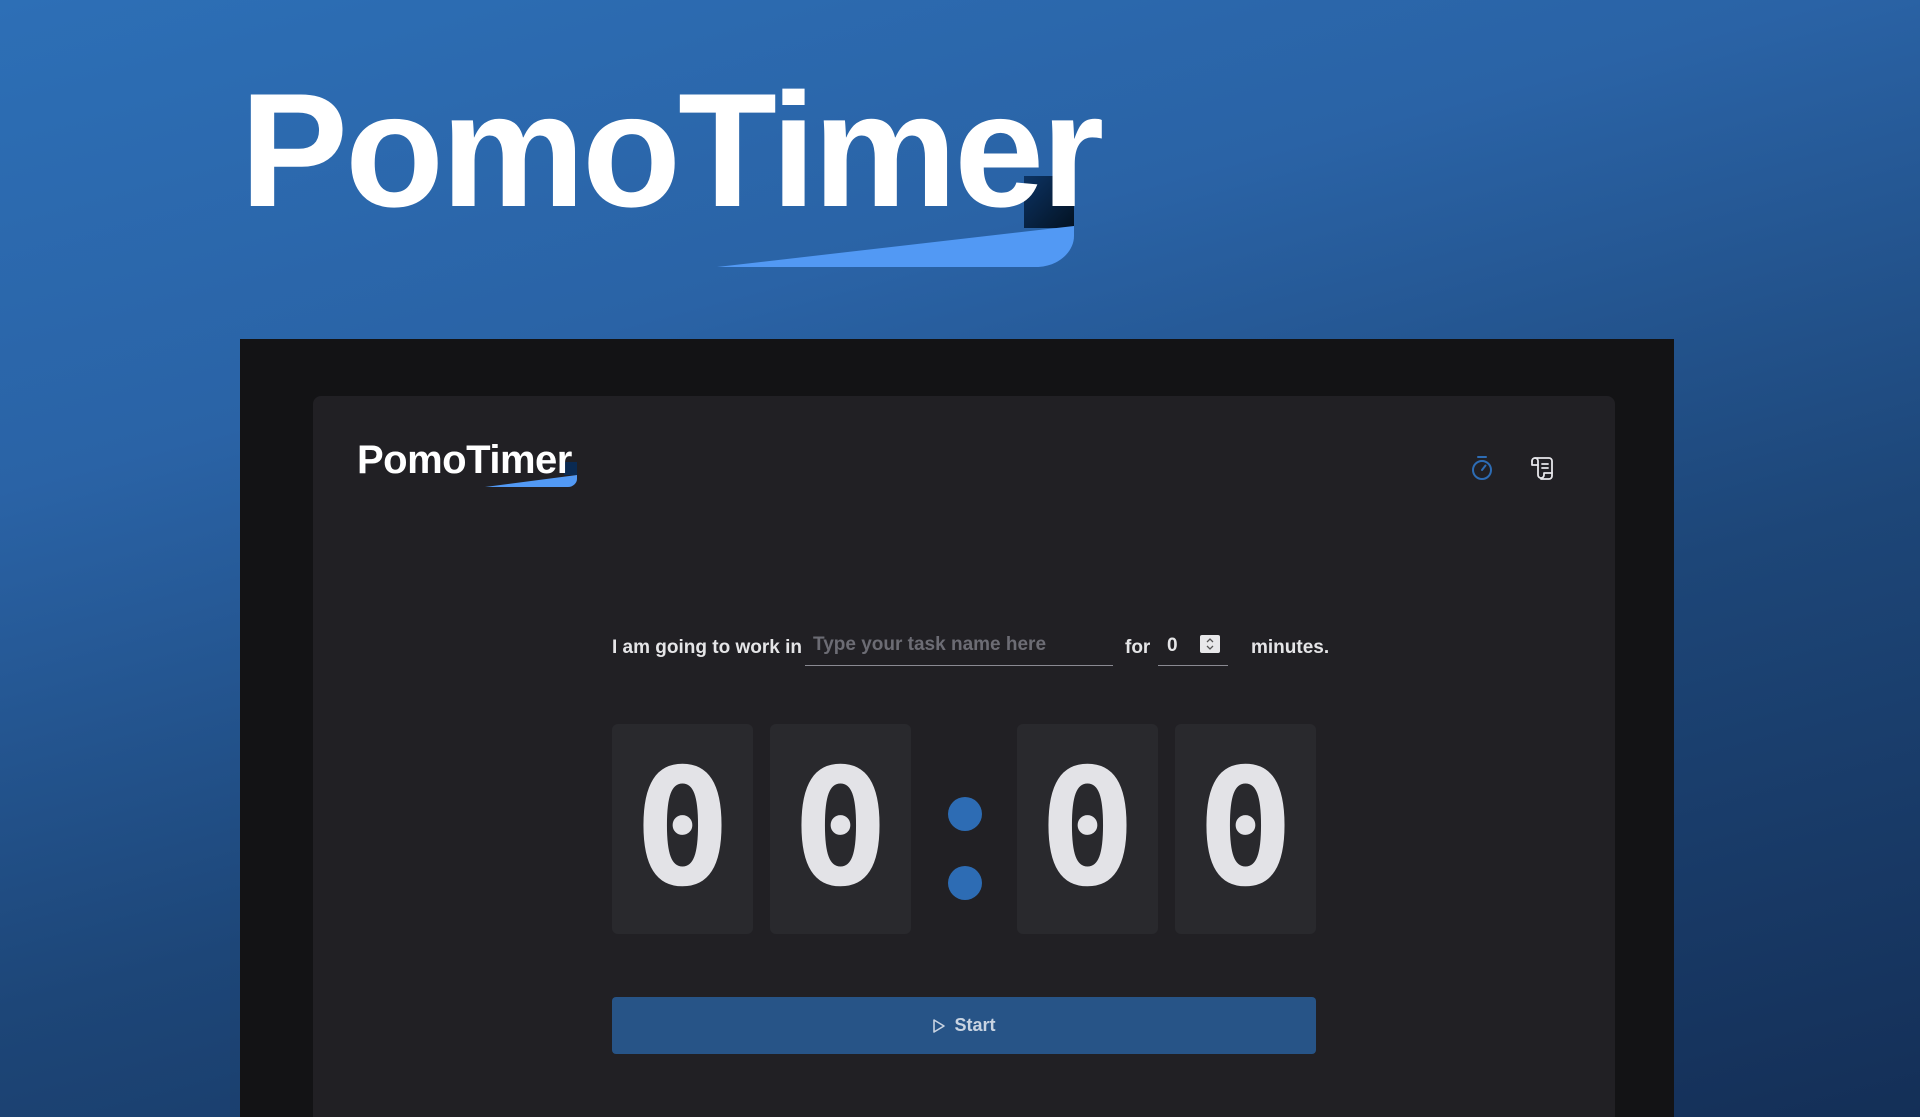  I want to click on timer-display: 0 0 0 0, so click(964, 829).